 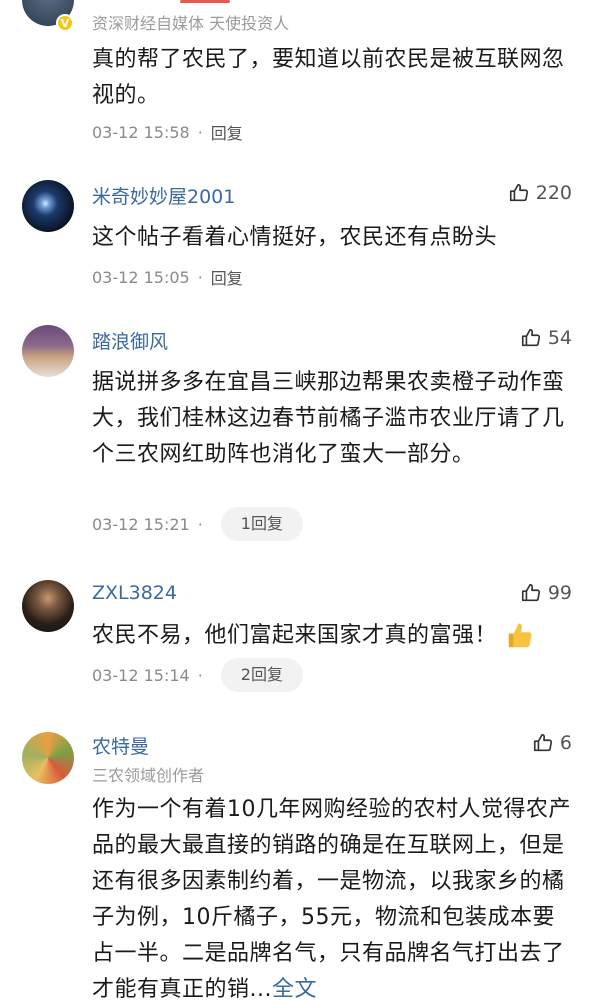 What do you see at coordinates (294, 988) in the screenshot?
I see `full-text-link: 全文` at bounding box center [294, 988].